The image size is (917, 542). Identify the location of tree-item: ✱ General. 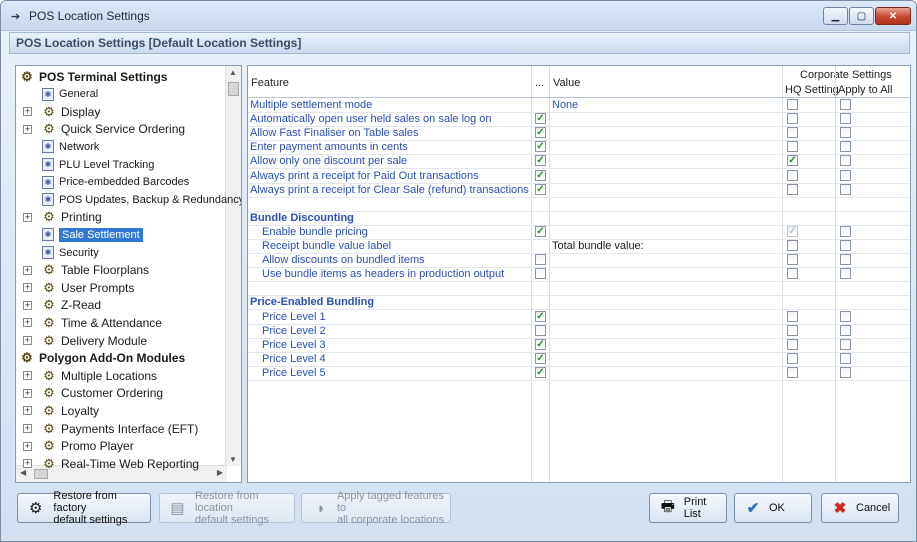
(70, 94).